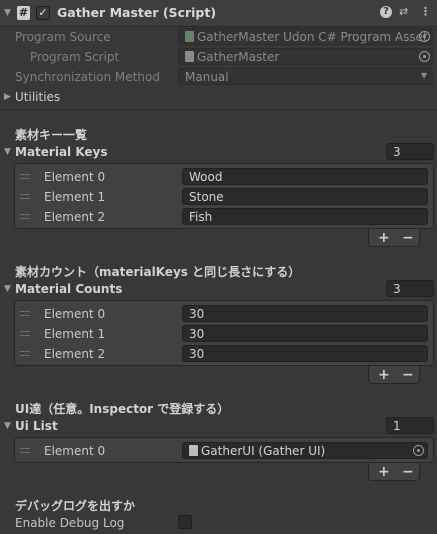 The height and width of the screenshot is (534, 437). What do you see at coordinates (305, 196) in the screenshot?
I see `keys-element-1-input: Stone` at bounding box center [305, 196].